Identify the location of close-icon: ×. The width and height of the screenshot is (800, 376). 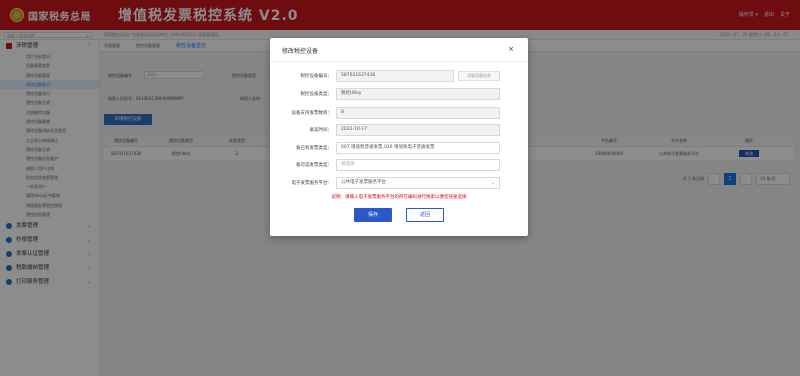
(511, 49).